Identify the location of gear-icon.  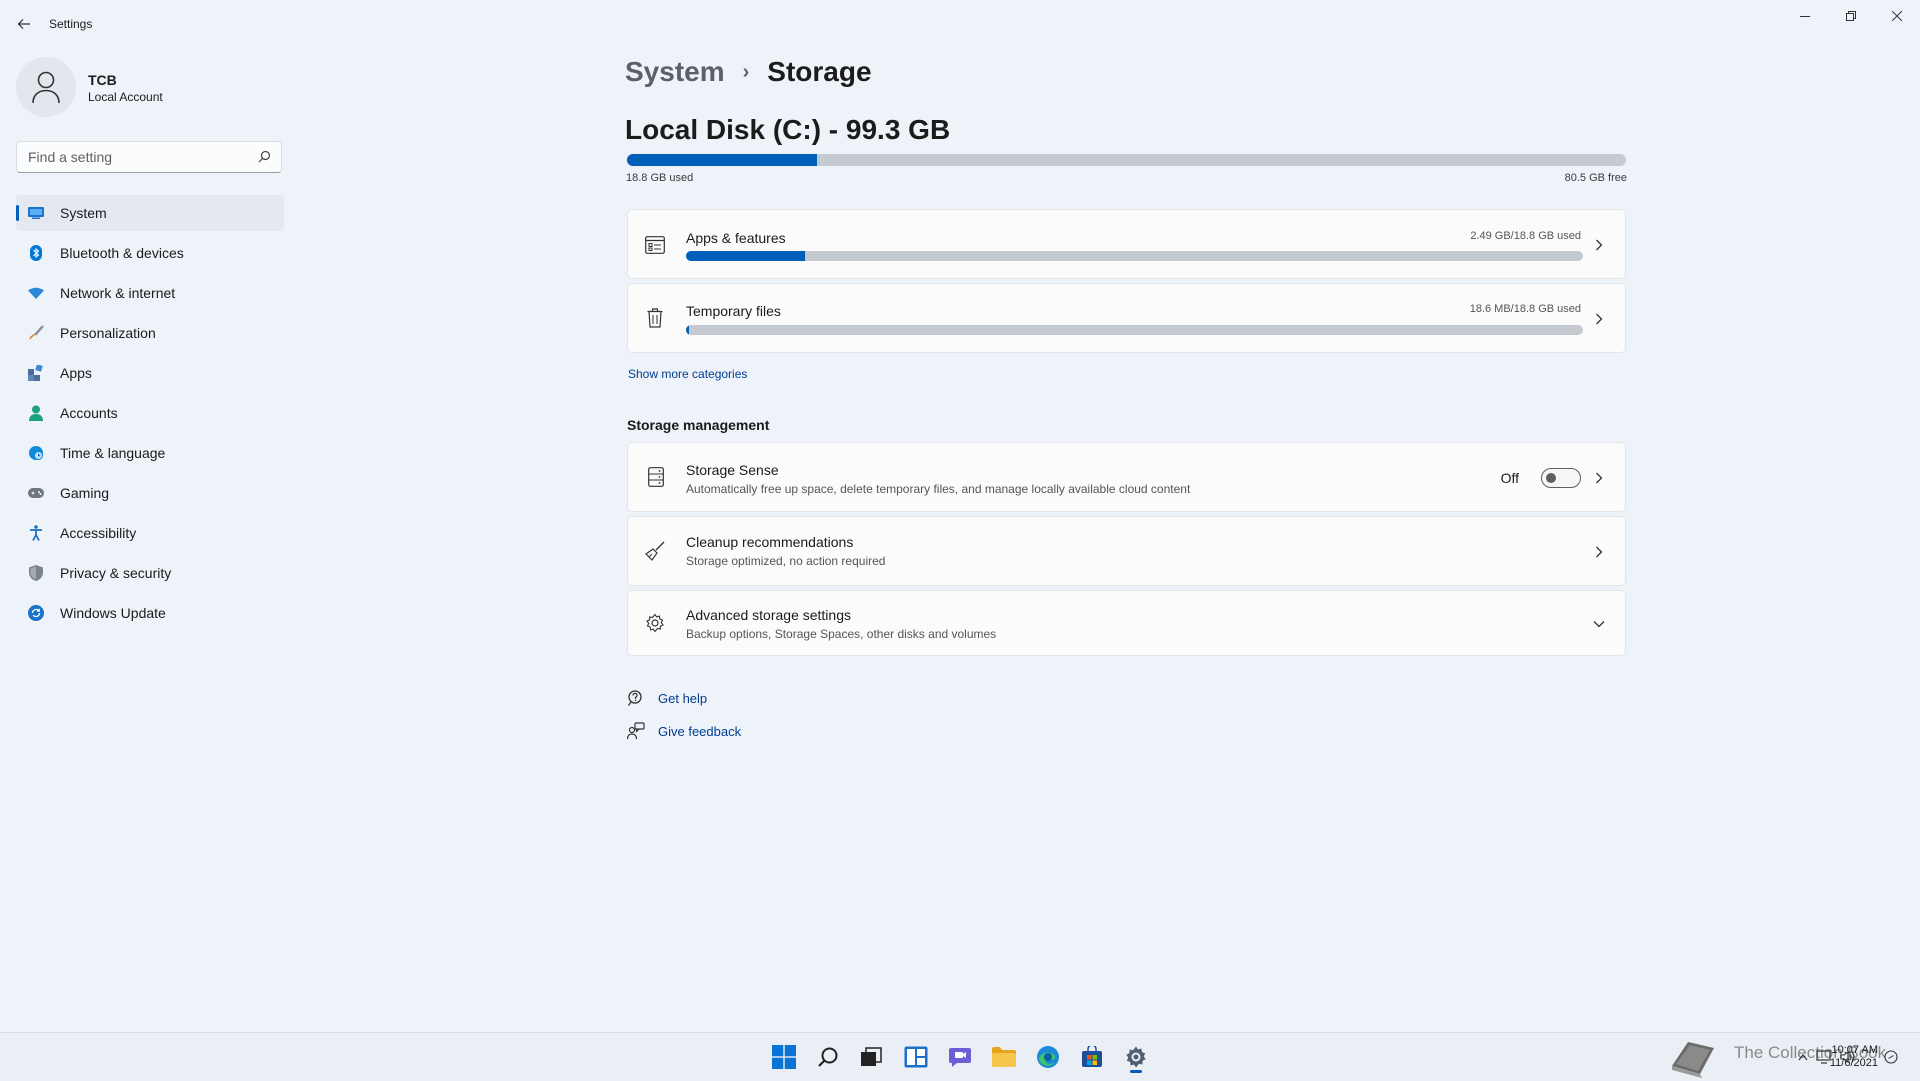
(655, 625).